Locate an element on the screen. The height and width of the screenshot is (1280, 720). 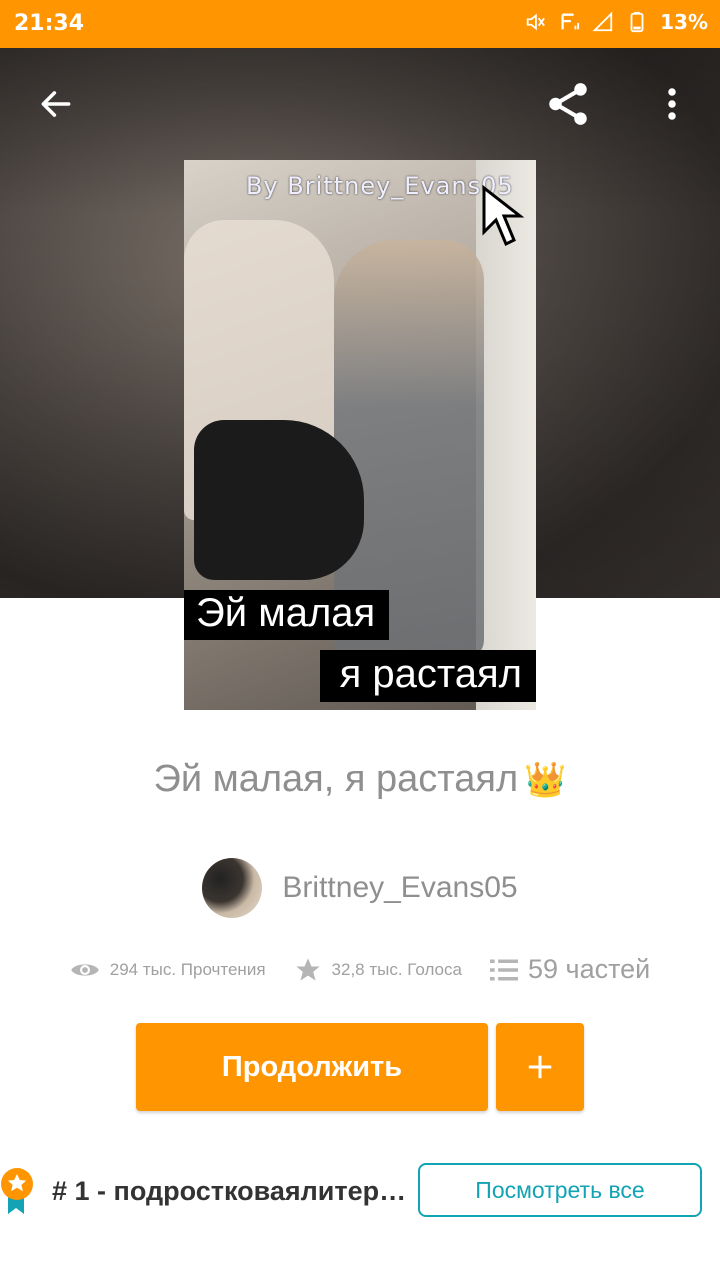
more-vertical-icon is located at coordinates (672, 104).